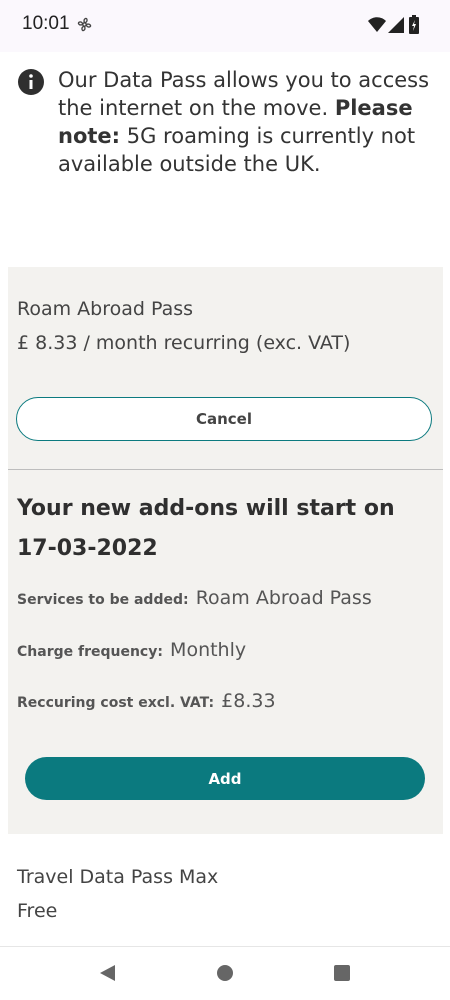 This screenshot has height=1000, width=450. I want to click on info-icon, so click(31, 82).